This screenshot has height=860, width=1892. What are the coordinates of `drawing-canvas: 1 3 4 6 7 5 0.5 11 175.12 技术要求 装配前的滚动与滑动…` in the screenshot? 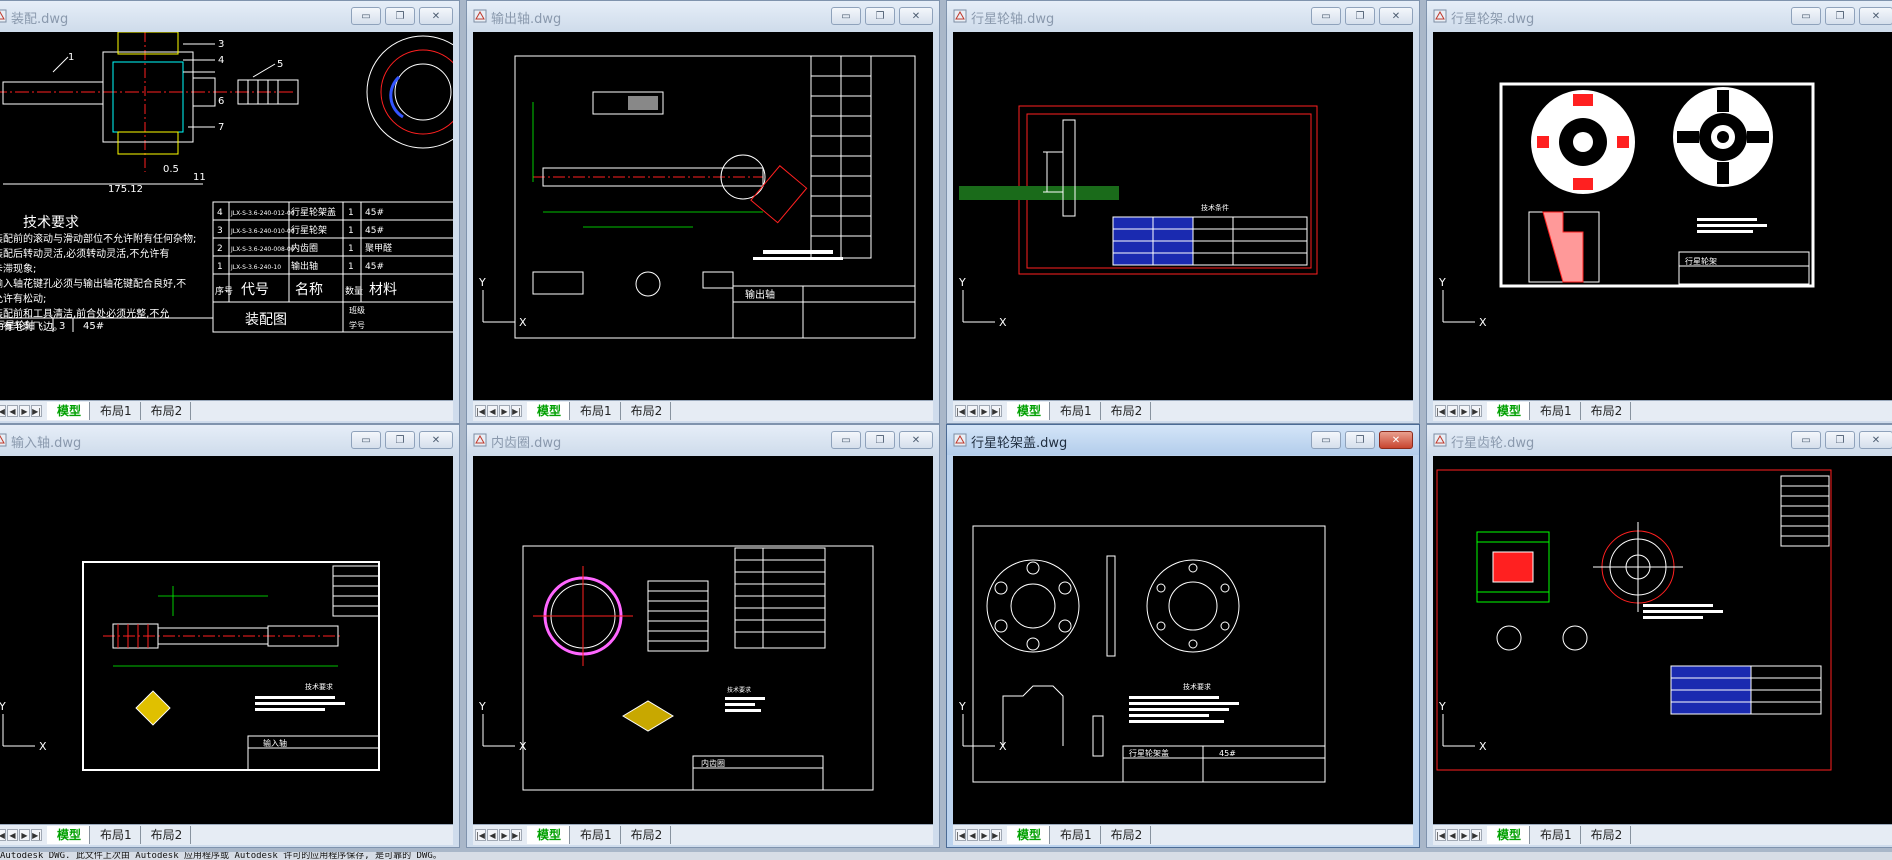 It's located at (226, 216).